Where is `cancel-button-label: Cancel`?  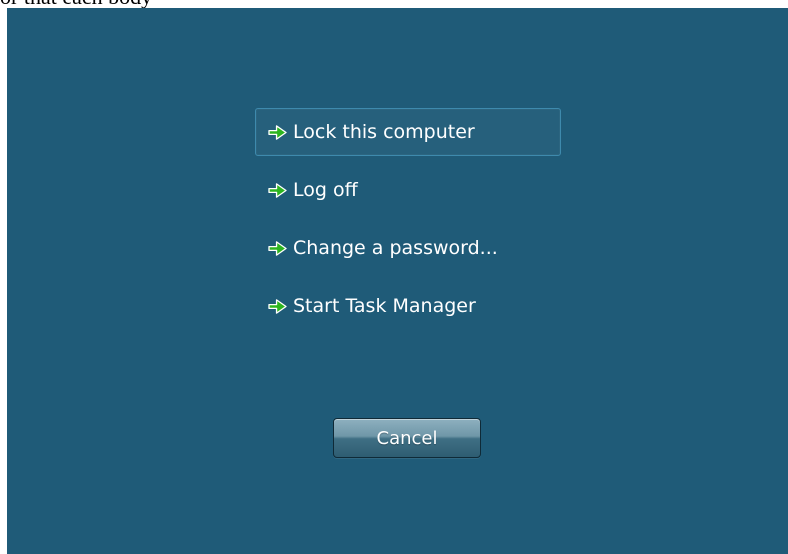 cancel-button-label: Cancel is located at coordinates (407, 438).